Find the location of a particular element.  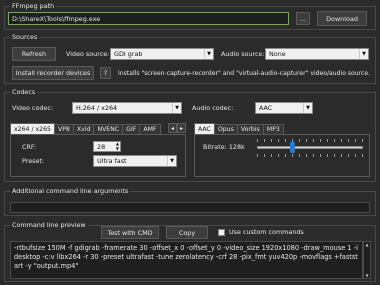

tab-nvenc: NVENC is located at coordinates (108, 129).